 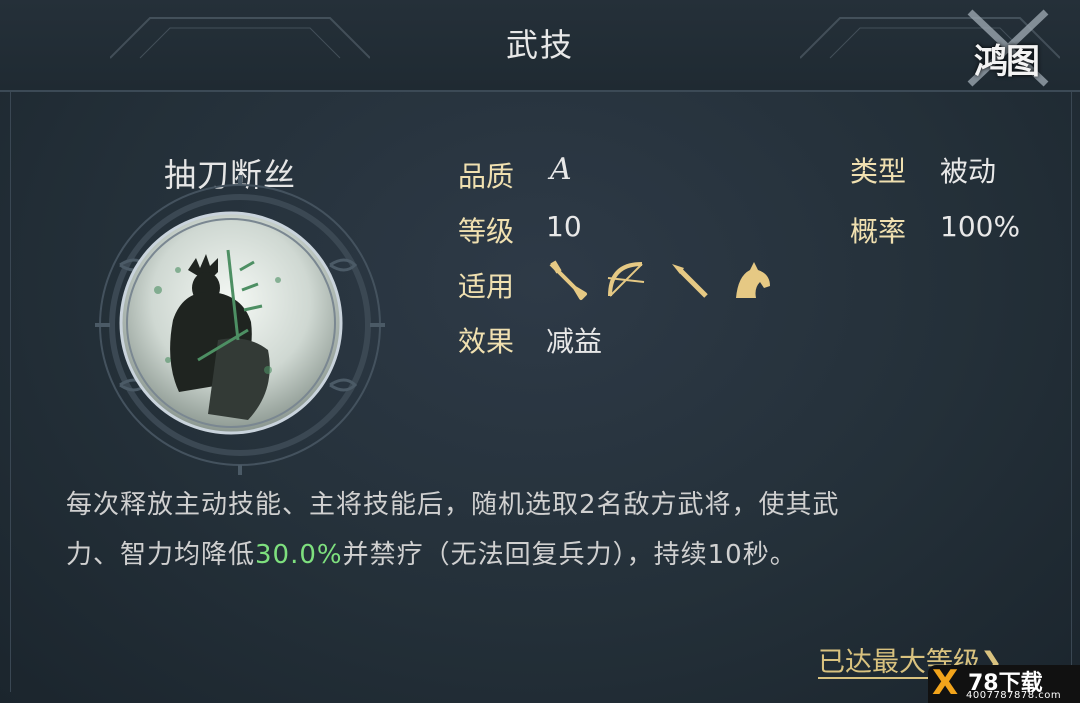 What do you see at coordinates (453, 505) in the screenshot?
I see `description-text-1: 每次释放主动技能、主将技能后，随机选取2名敌方武将，使其武` at bounding box center [453, 505].